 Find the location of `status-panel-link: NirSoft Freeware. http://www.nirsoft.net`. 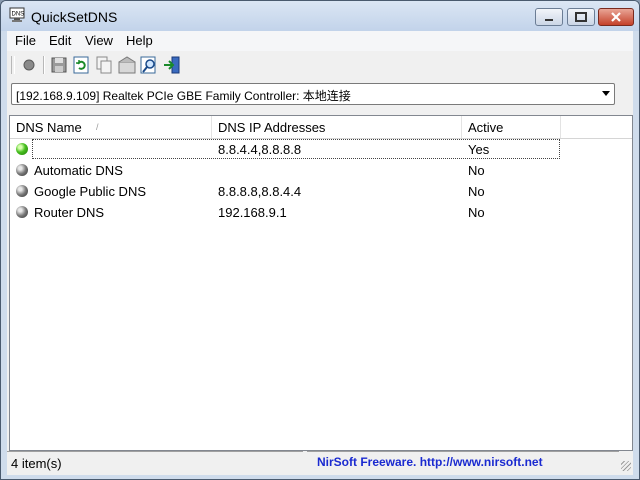

status-panel-link: NirSoft Freeware. http://www.nirsoft.net is located at coordinates (463, 462).